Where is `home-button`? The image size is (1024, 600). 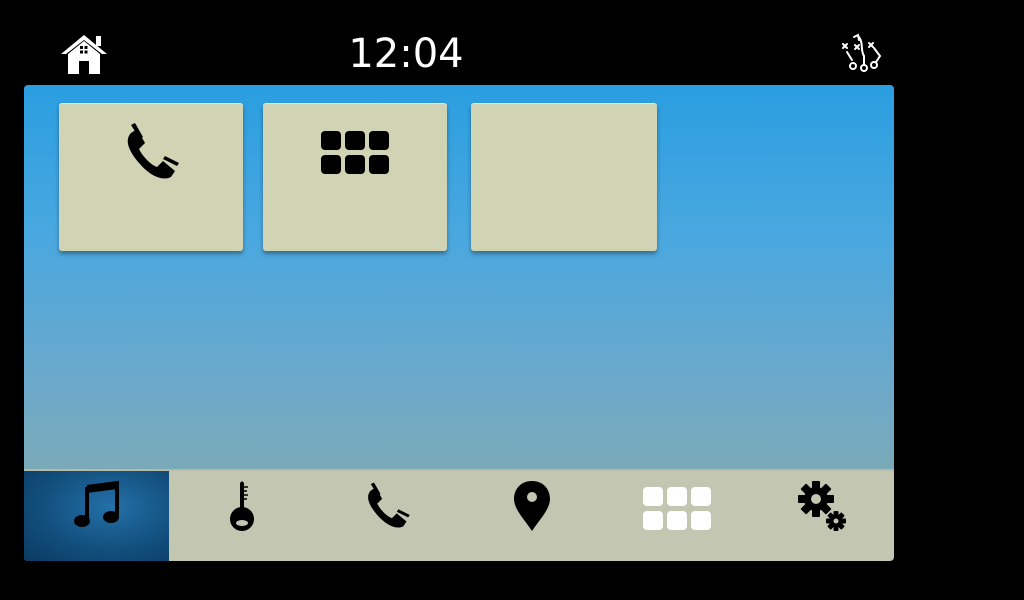 home-button is located at coordinates (84, 54).